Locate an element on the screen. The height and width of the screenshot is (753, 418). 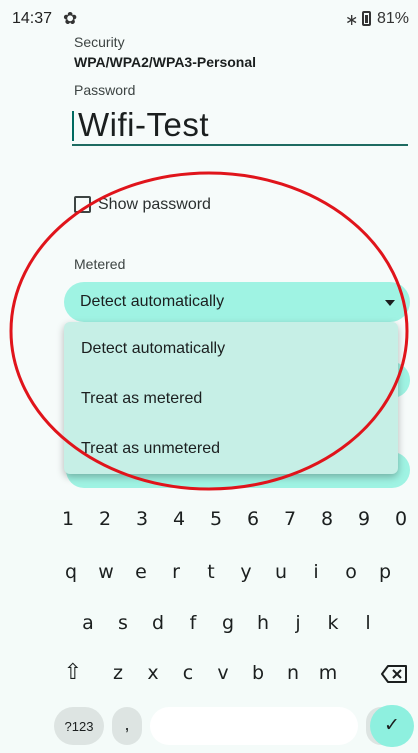
key-w: w is located at coordinates (106, 572).